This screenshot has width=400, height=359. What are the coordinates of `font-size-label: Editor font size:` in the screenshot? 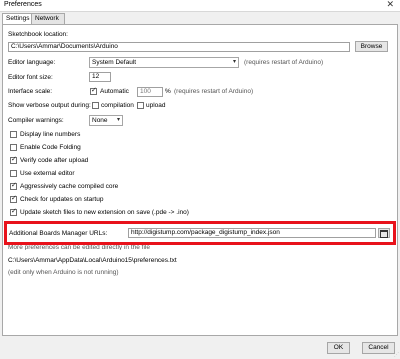 It's located at (30, 77).